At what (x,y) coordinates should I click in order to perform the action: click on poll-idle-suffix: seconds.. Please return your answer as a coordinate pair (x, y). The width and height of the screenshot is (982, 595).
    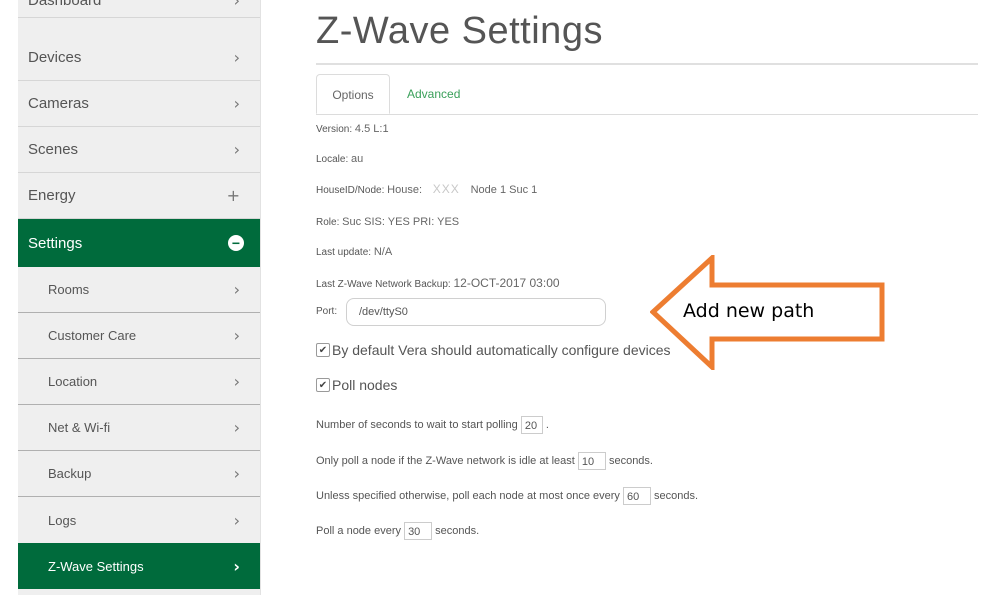
    Looking at the image, I should click on (630, 460).